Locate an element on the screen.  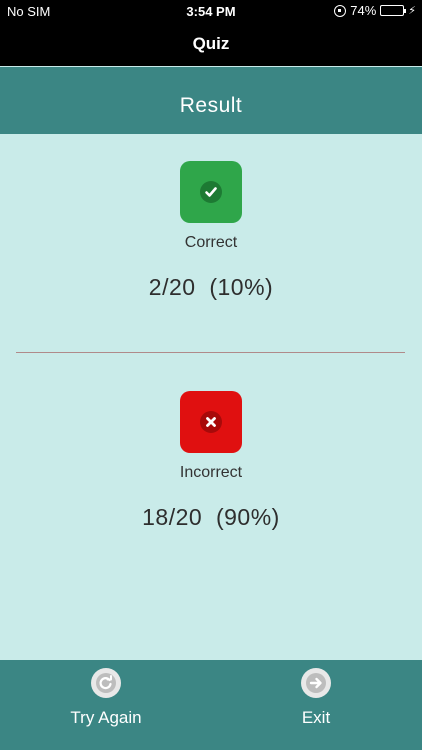
battery-icon is located at coordinates (393, 10).